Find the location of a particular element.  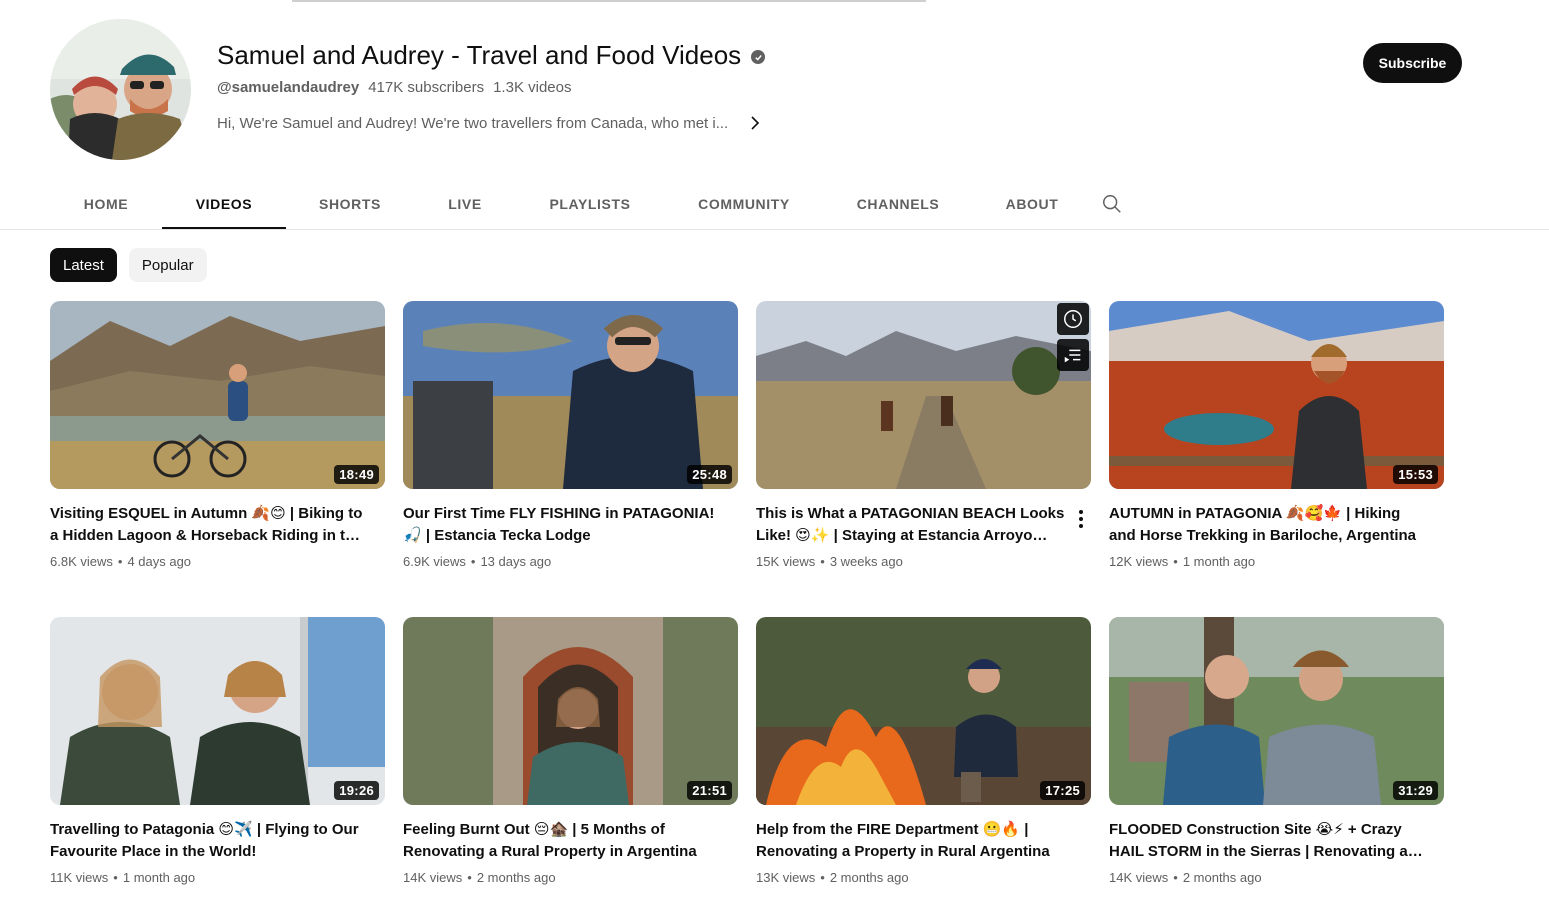

channel-handle: @samuelandaudrey is located at coordinates (288, 87).